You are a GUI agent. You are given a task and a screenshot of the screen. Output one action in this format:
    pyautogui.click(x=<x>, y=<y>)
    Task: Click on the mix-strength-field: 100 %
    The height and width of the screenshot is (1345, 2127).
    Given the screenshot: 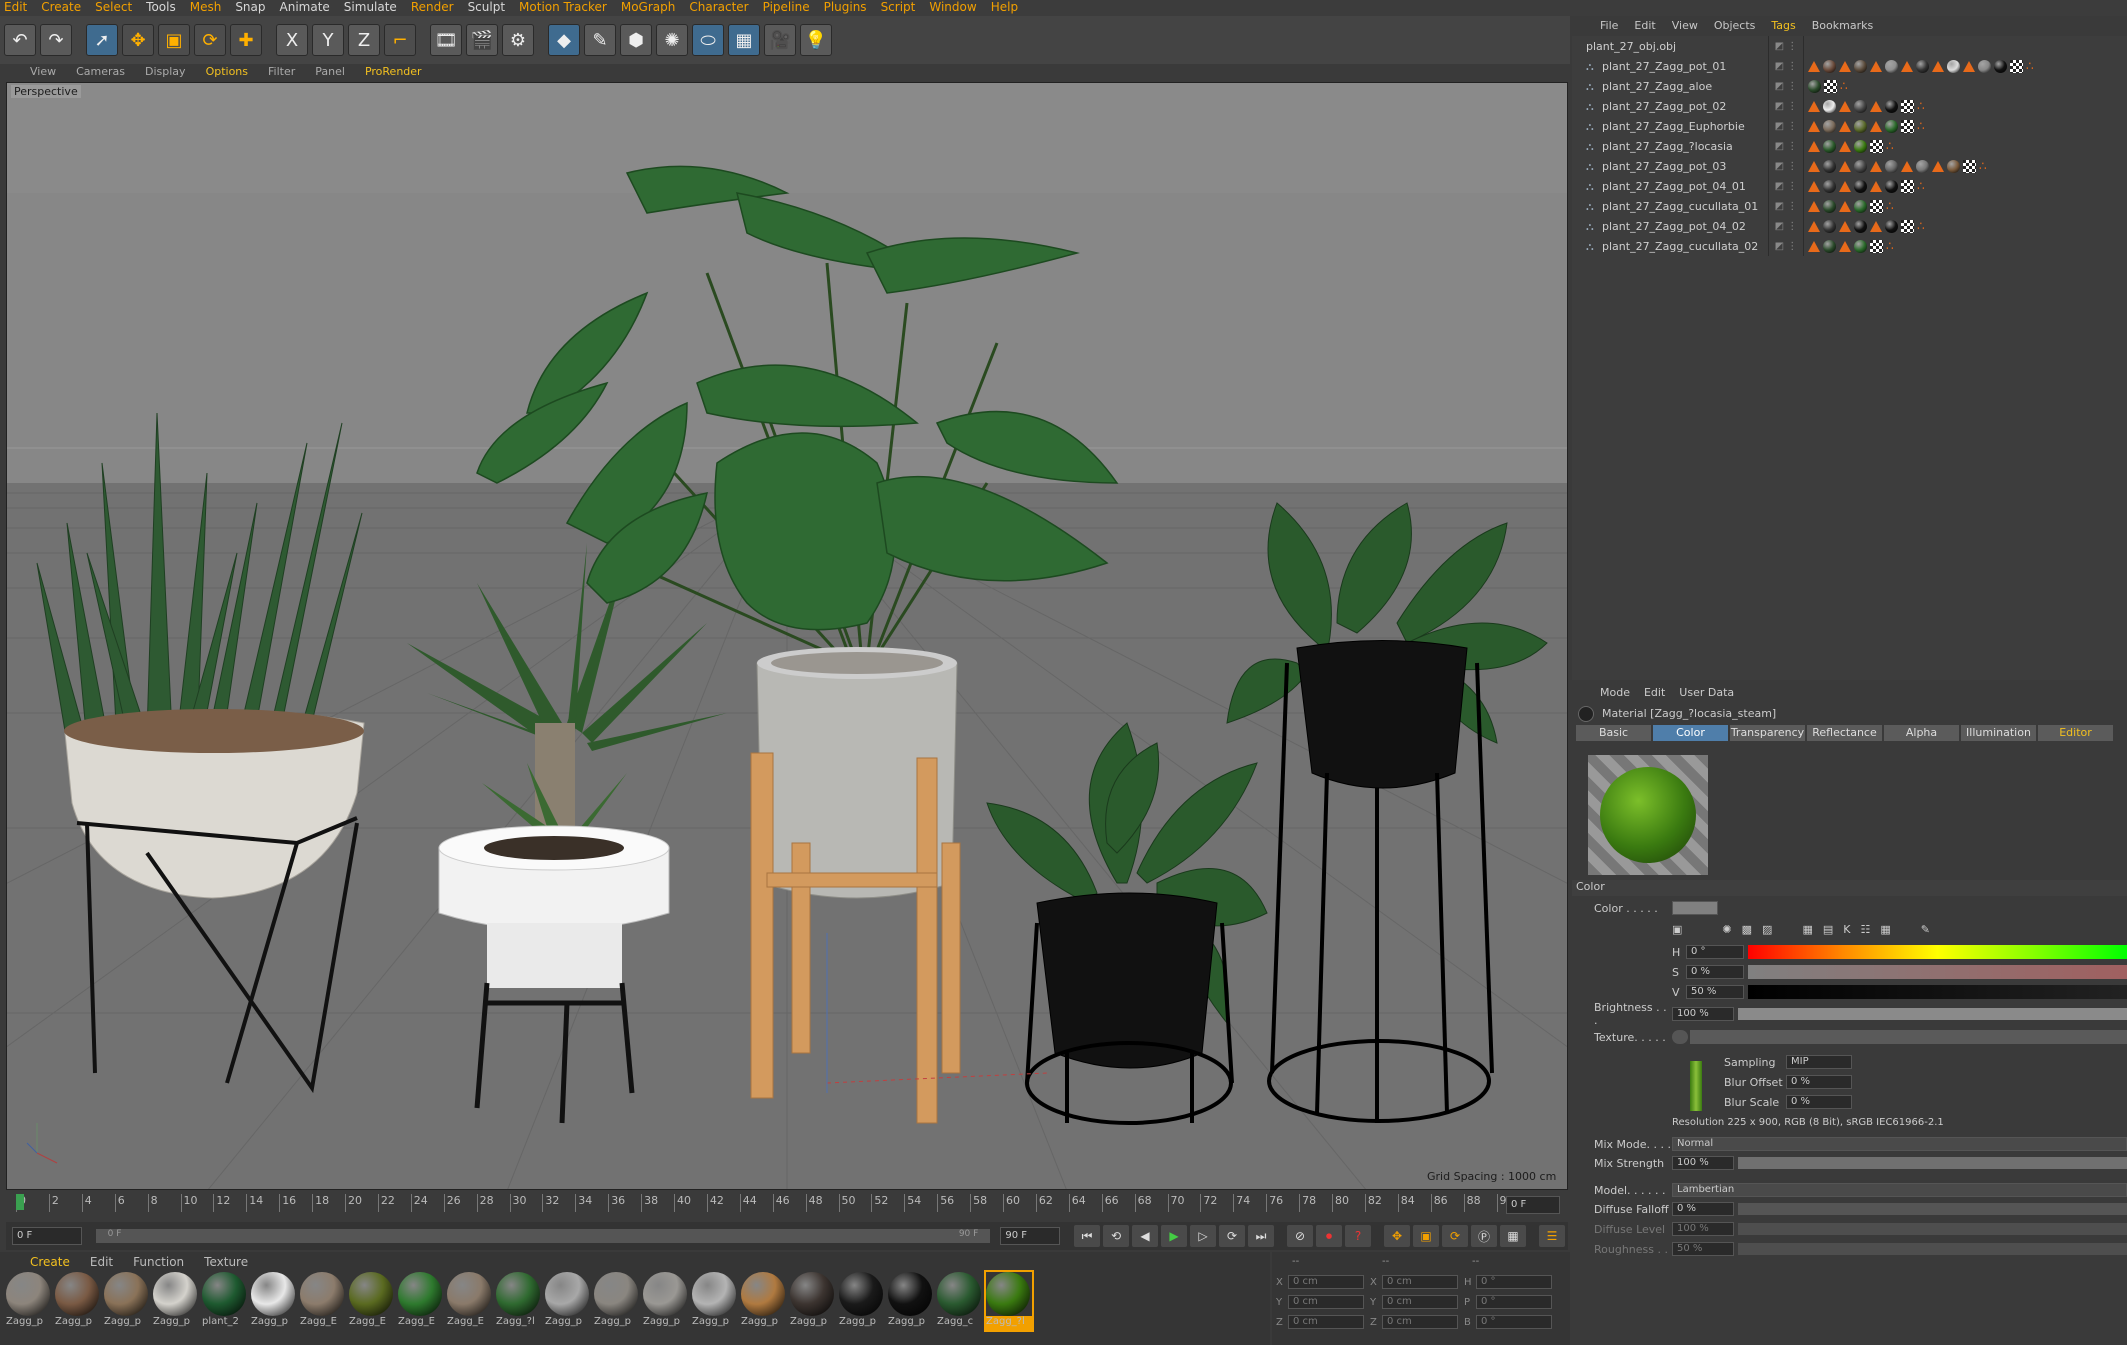 What is the action you would take?
    pyautogui.click(x=1703, y=1163)
    